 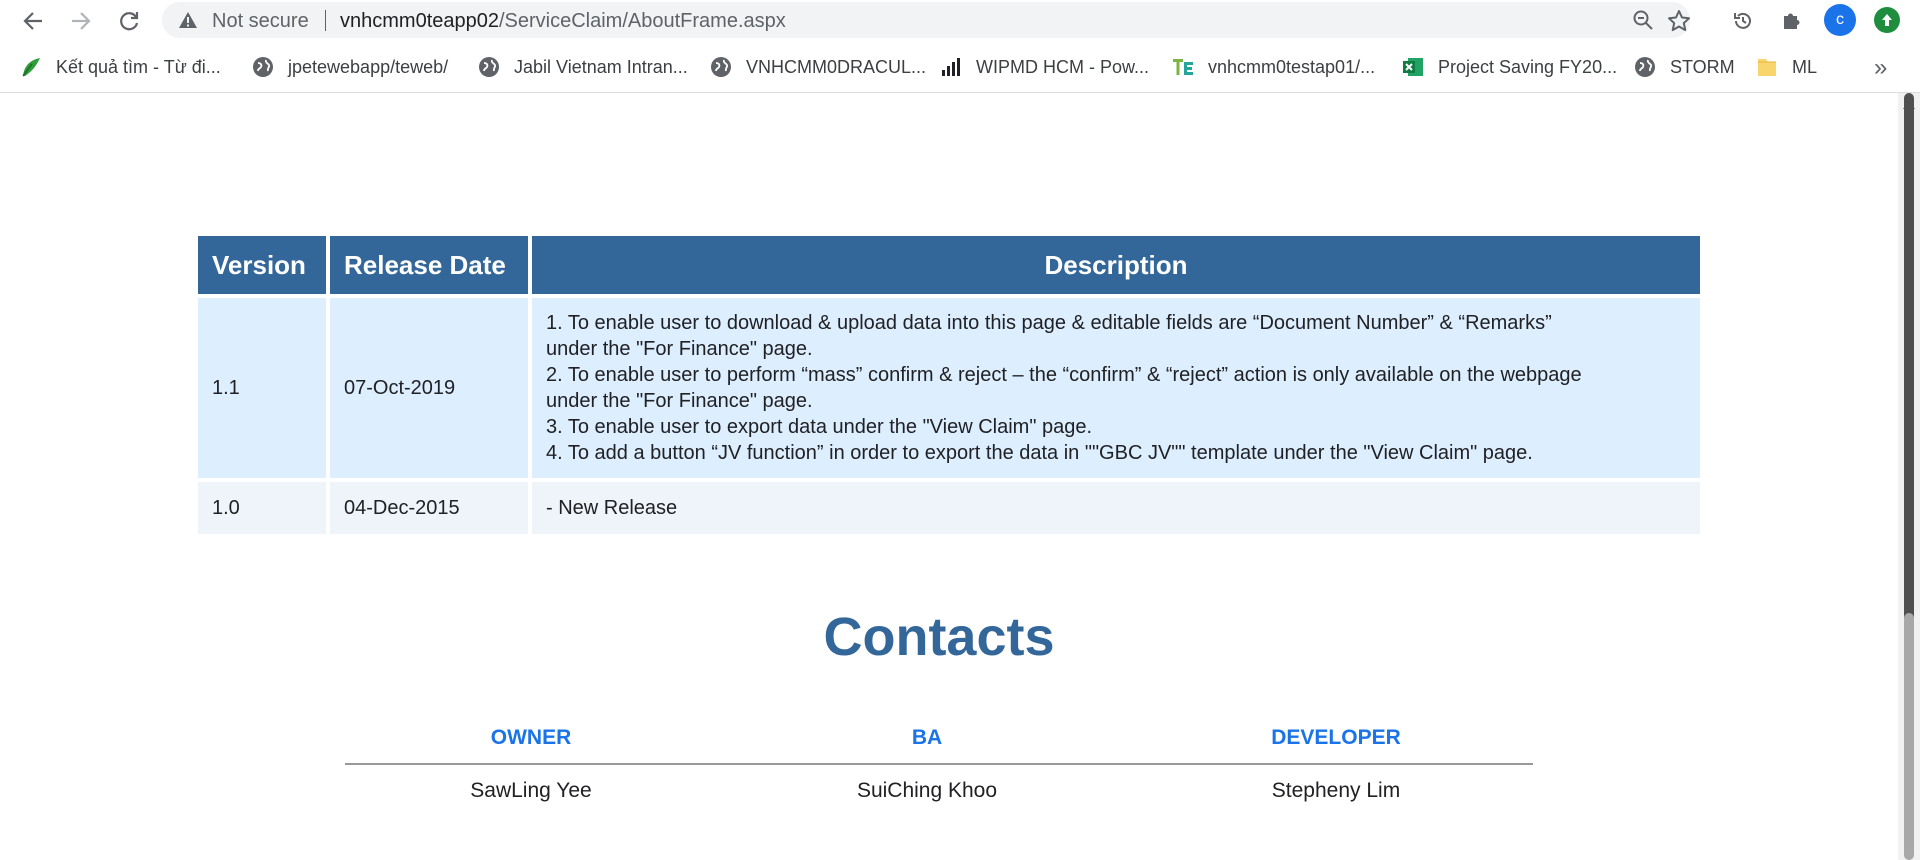 I want to click on table-row: 1.0 04-Dec-2015 - New Release, so click(x=949, y=508).